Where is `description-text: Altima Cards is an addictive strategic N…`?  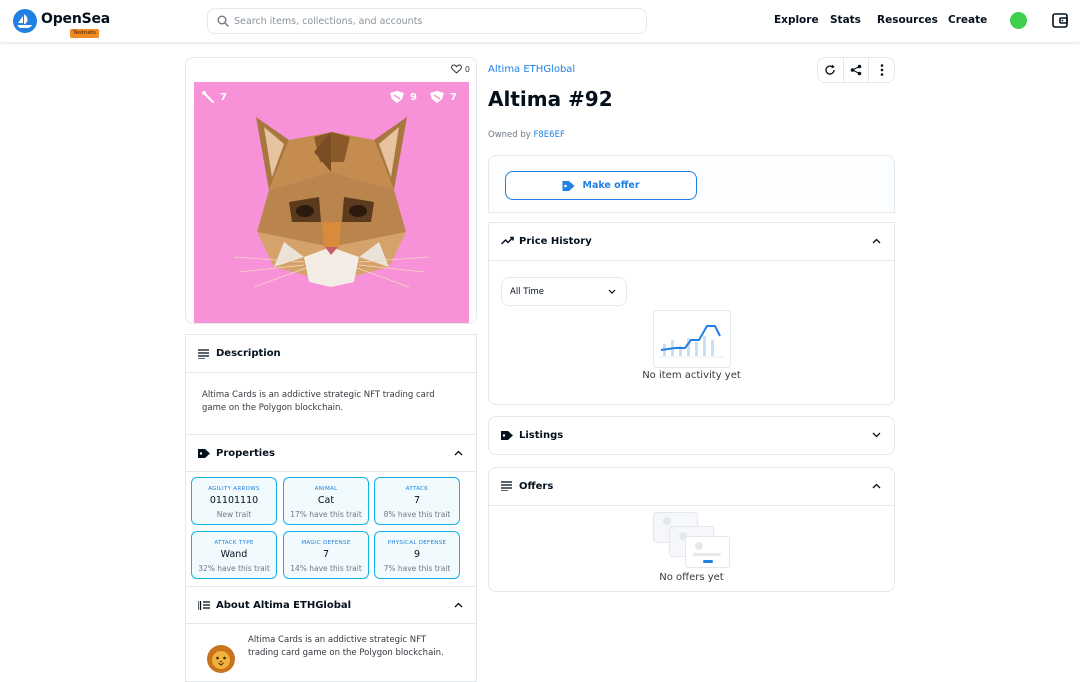
description-text: Altima Cards is an addictive strategic N… is located at coordinates (318, 401).